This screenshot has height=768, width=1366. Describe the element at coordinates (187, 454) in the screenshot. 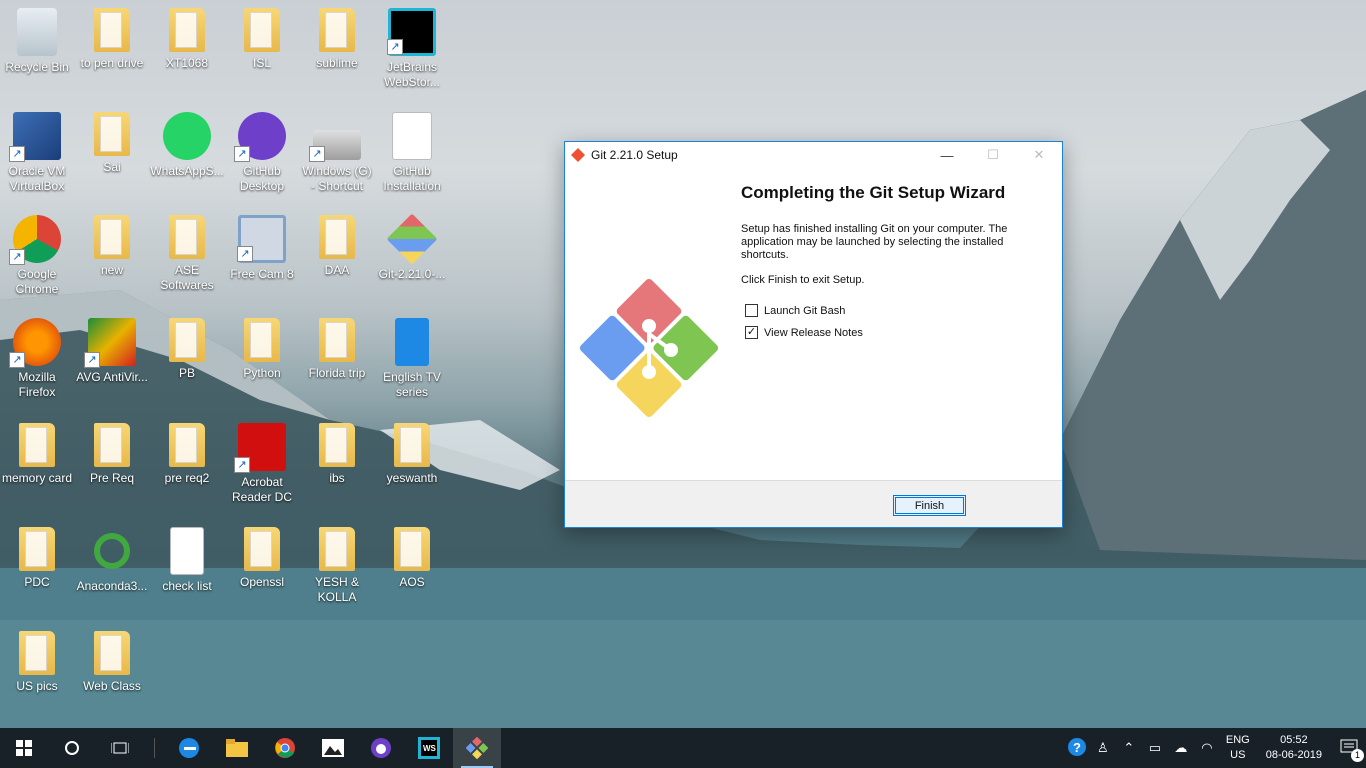

I see `desktop-icon: pre req2` at that location.